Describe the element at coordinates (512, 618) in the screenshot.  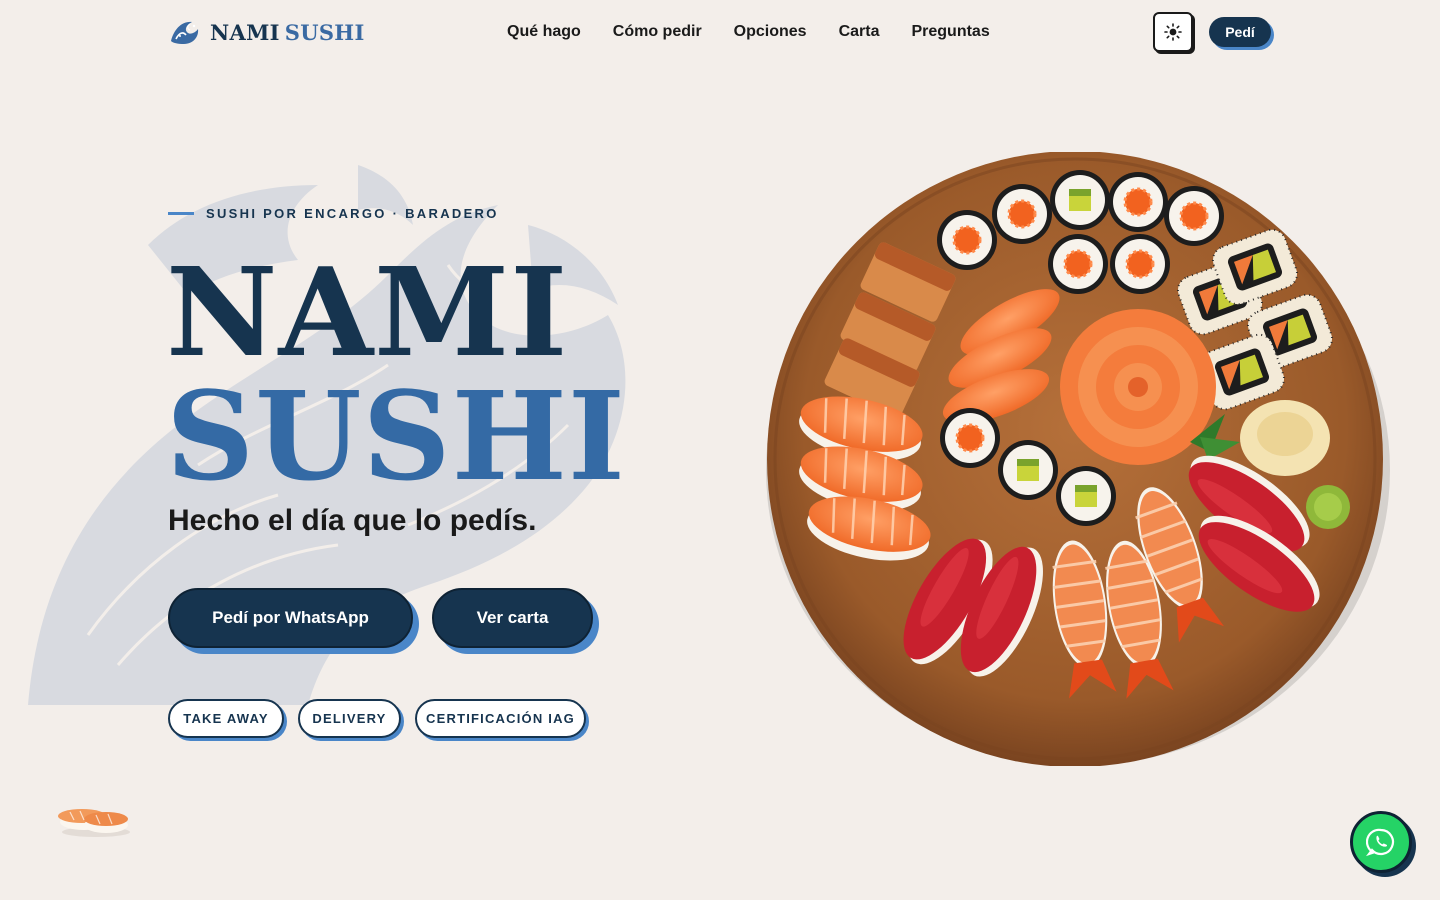
I see `view-menu-button: Ver carta` at that location.